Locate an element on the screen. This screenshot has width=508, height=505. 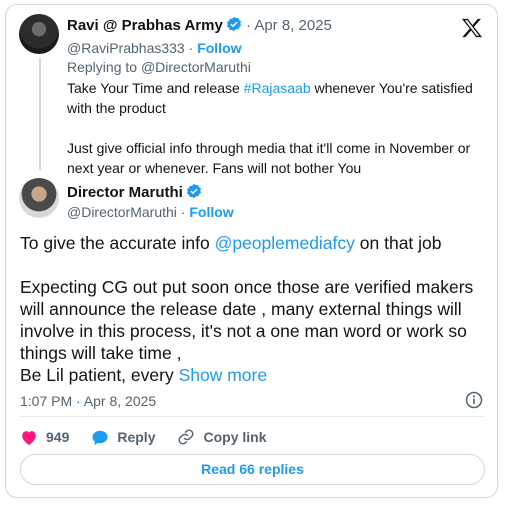
thread-connector-line is located at coordinates (40, 114).